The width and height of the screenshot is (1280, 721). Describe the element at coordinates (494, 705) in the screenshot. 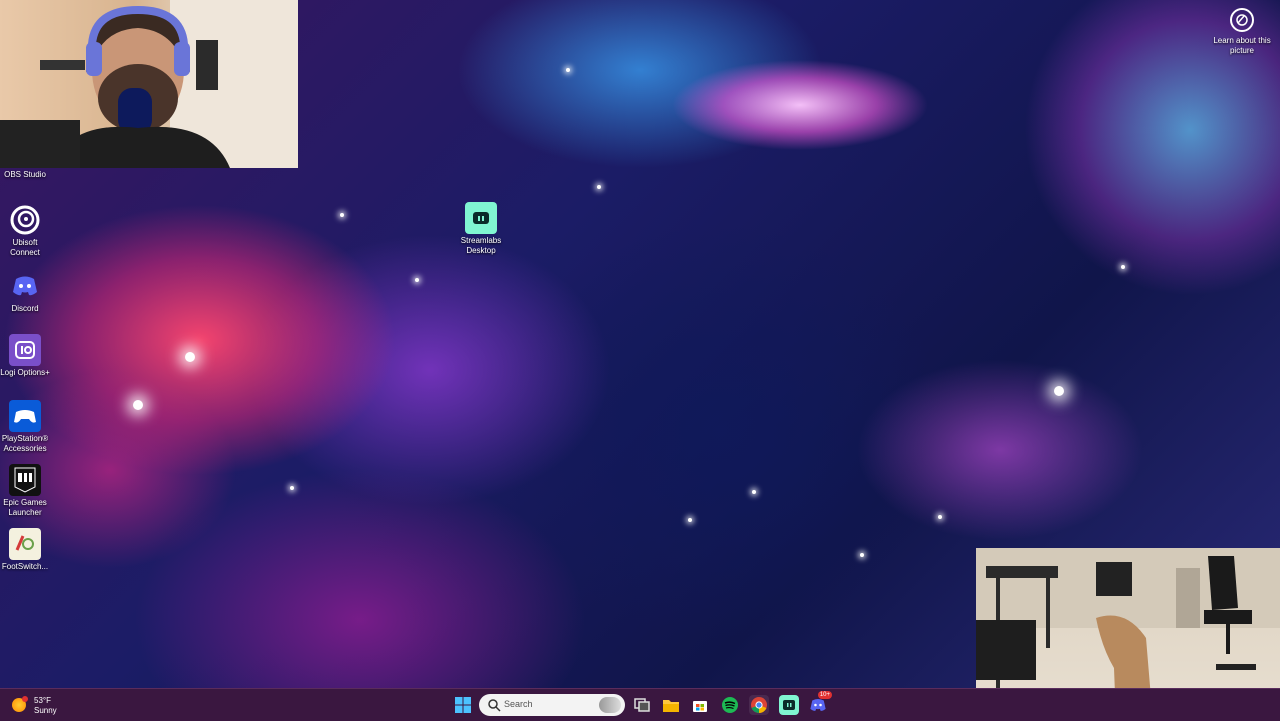

I see `search-icon` at that location.